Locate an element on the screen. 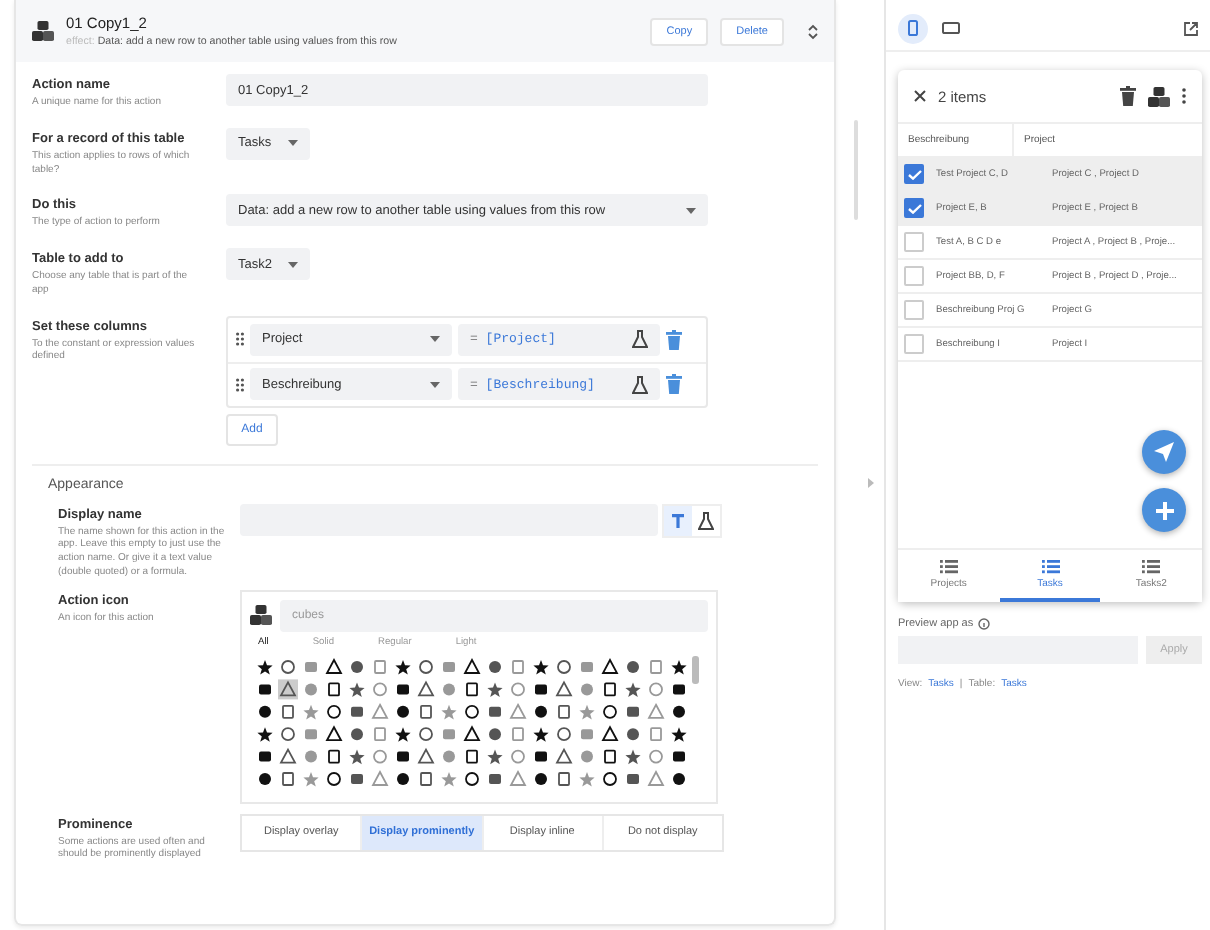  delete-icon is located at coordinates (1128, 96).